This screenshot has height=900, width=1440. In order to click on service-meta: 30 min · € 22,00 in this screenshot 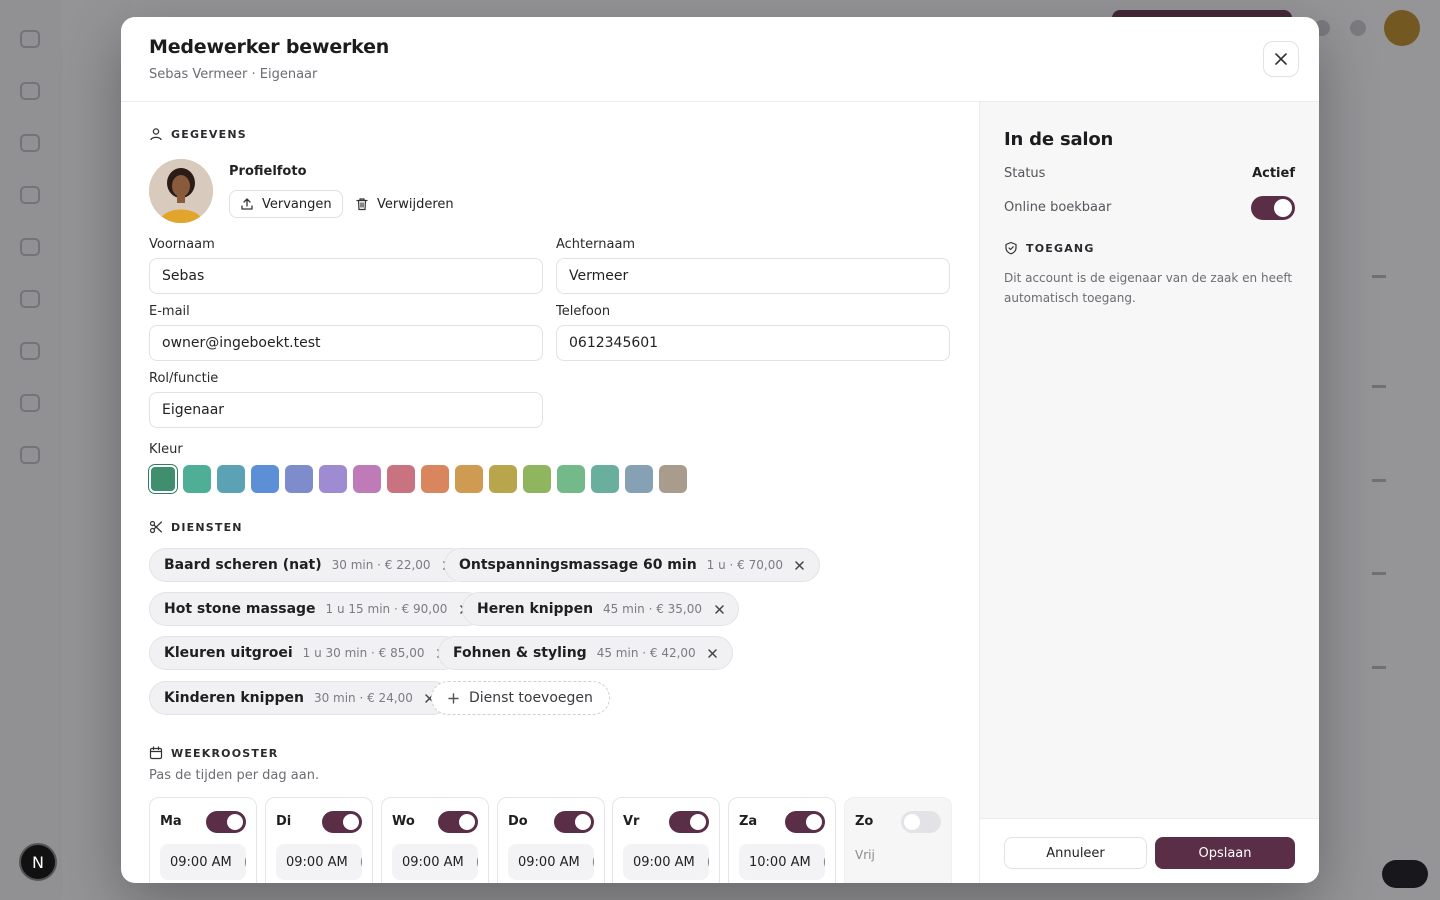, I will do `click(381, 565)`.